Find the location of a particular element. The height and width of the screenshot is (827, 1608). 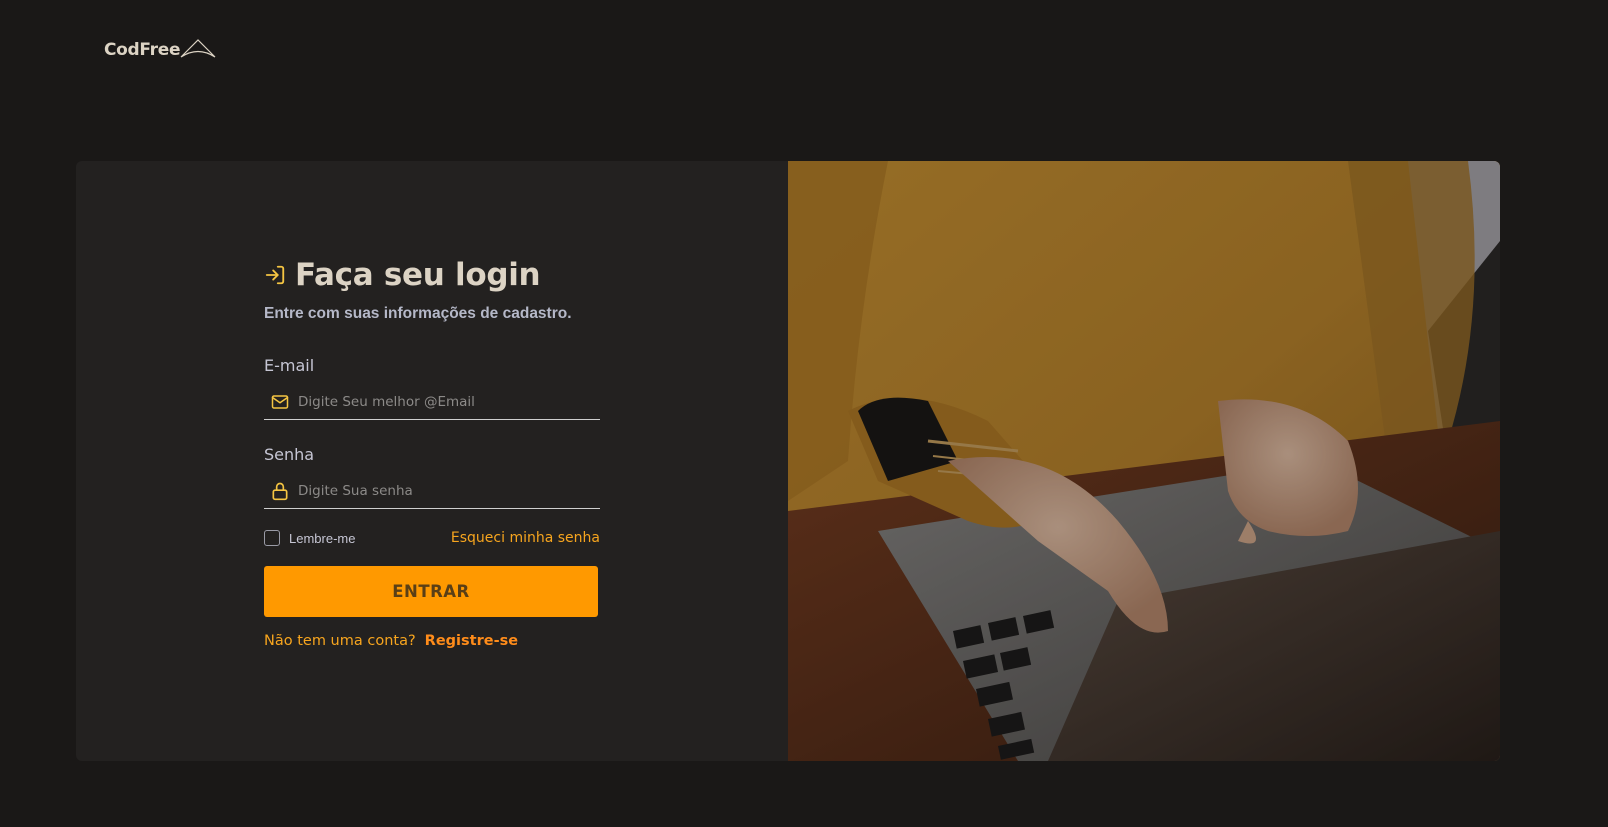

mail-icon is located at coordinates (280, 401).